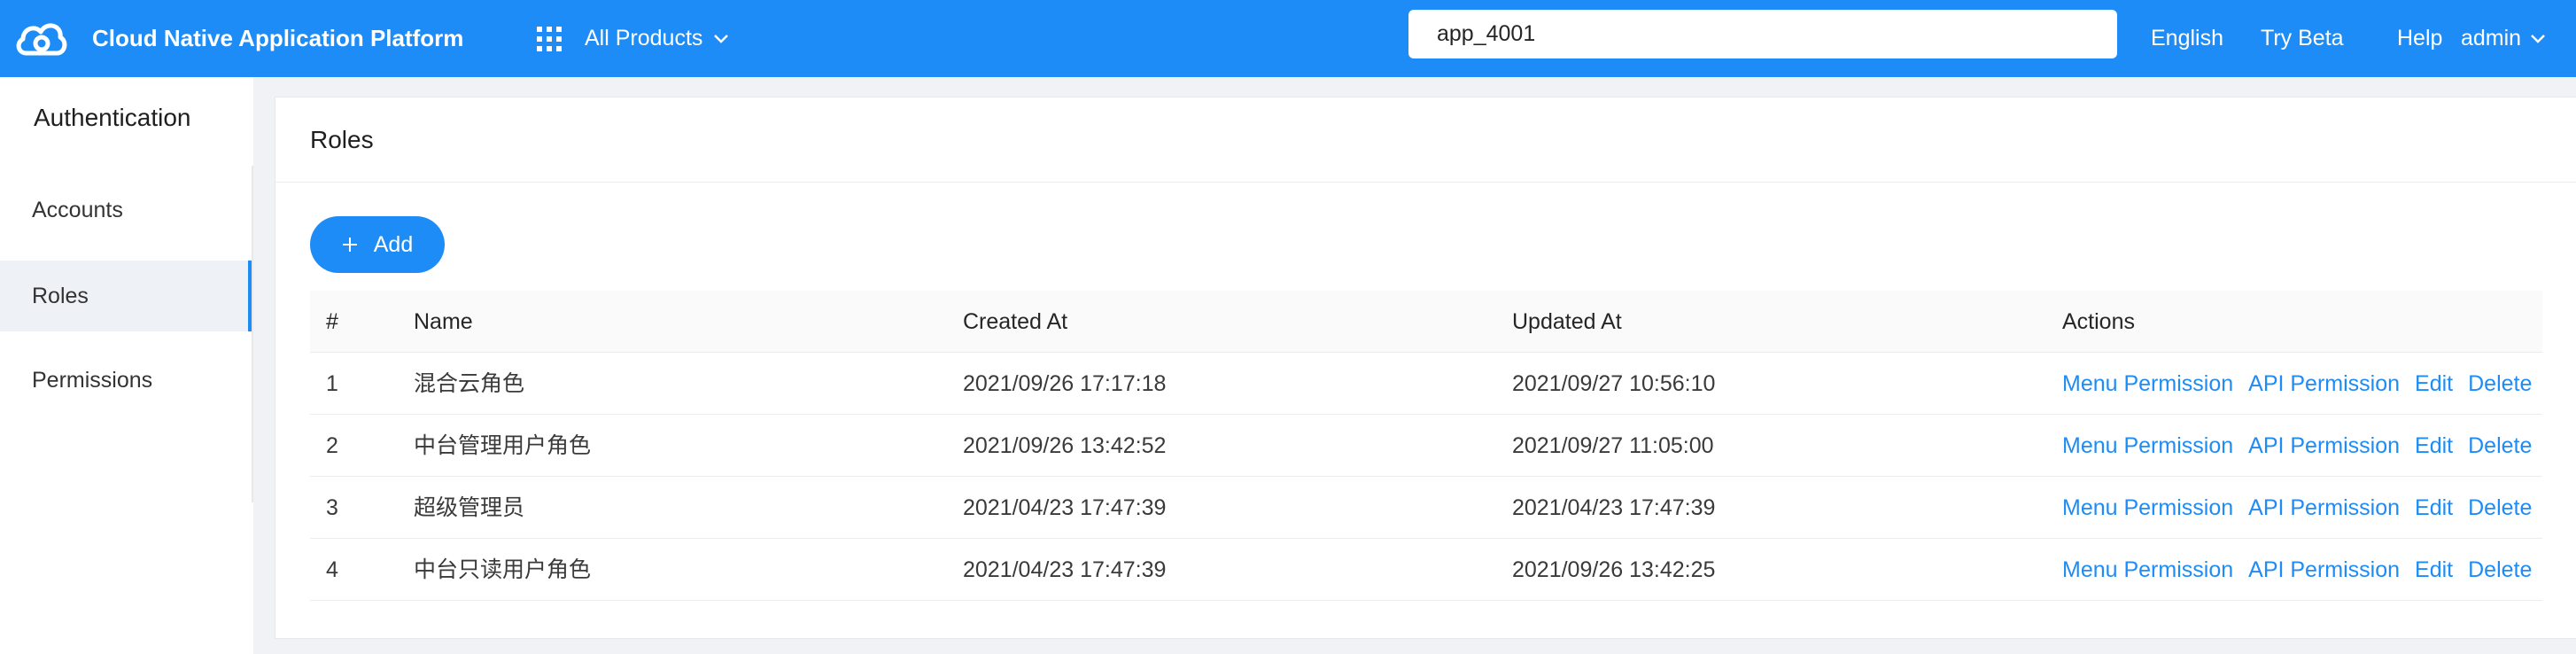 Image resolution: width=2576 pixels, height=654 pixels. What do you see at coordinates (549, 38) in the screenshot?
I see `grid-icon` at bounding box center [549, 38].